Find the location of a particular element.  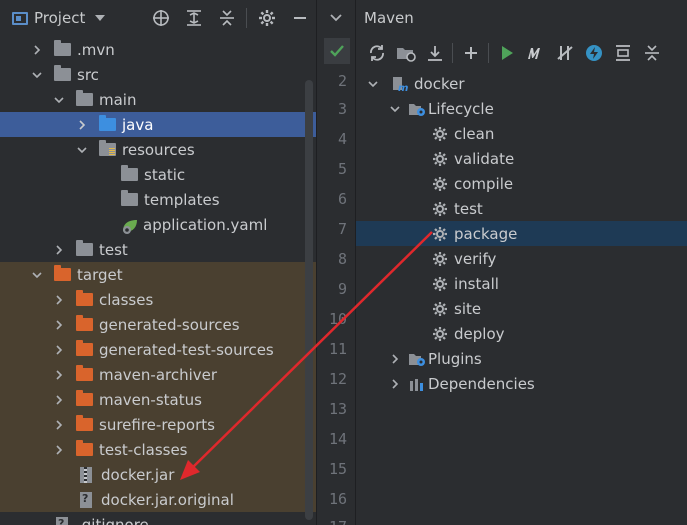

add-project-button is located at coordinates (470, 53).